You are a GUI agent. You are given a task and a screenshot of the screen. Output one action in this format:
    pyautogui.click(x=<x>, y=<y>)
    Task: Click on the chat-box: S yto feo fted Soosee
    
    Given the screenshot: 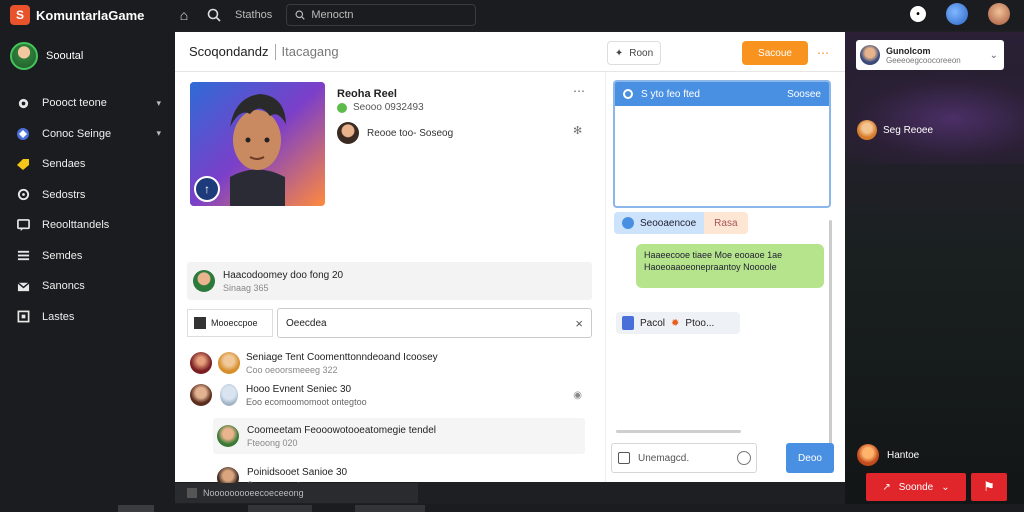 What is the action you would take?
    pyautogui.click(x=722, y=144)
    